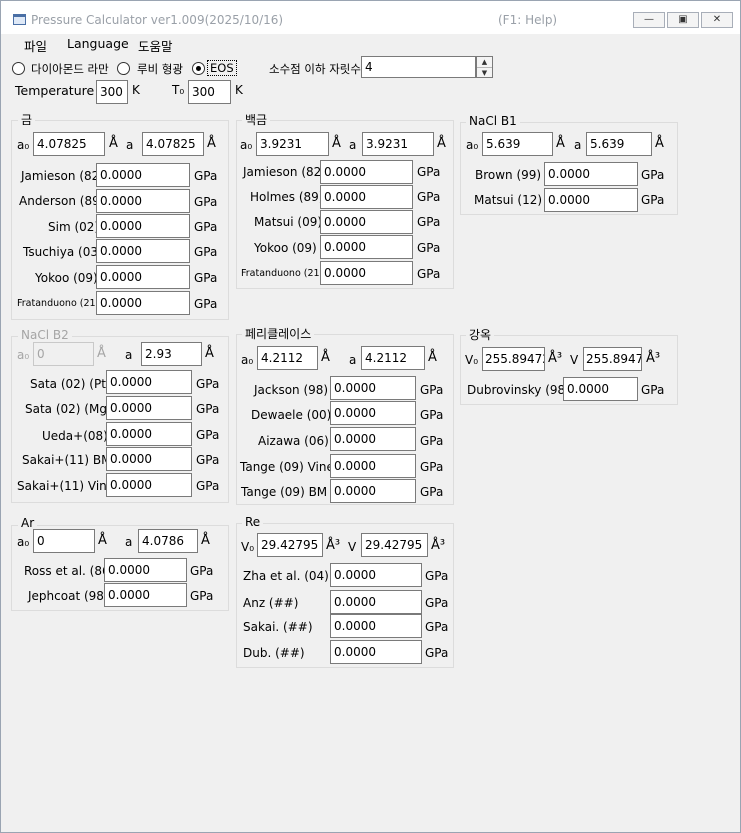 This screenshot has width=741, height=833. Describe the element at coordinates (256, 119) in the screenshot. I see `group-platinum-title: 백금` at that location.